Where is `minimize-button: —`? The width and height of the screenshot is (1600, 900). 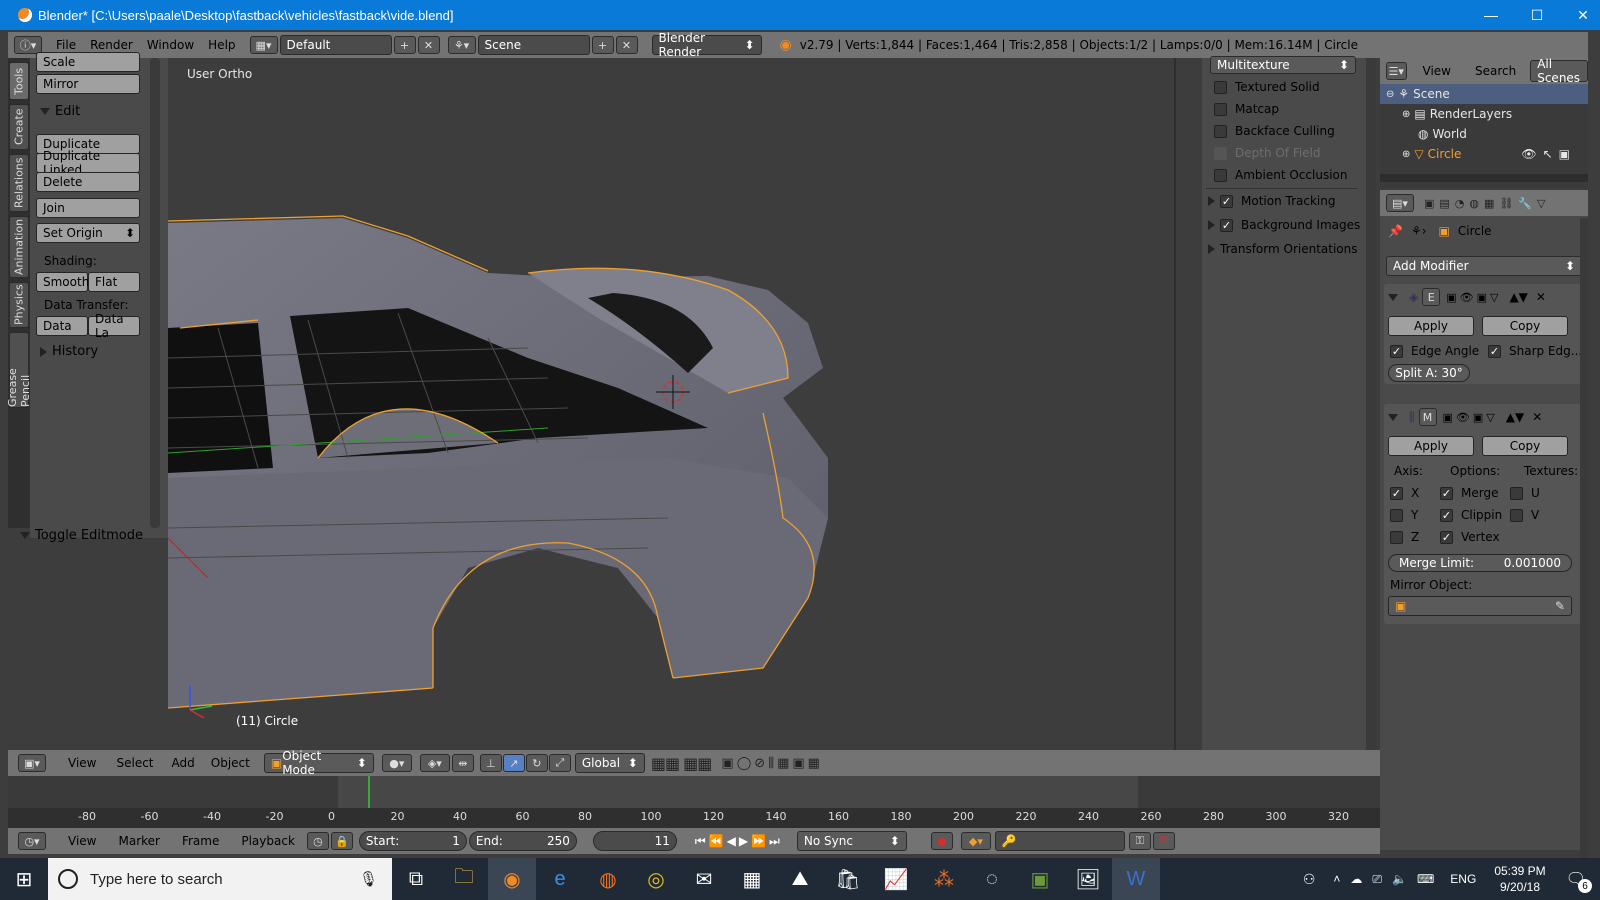
minimize-button: — is located at coordinates (1491, 15).